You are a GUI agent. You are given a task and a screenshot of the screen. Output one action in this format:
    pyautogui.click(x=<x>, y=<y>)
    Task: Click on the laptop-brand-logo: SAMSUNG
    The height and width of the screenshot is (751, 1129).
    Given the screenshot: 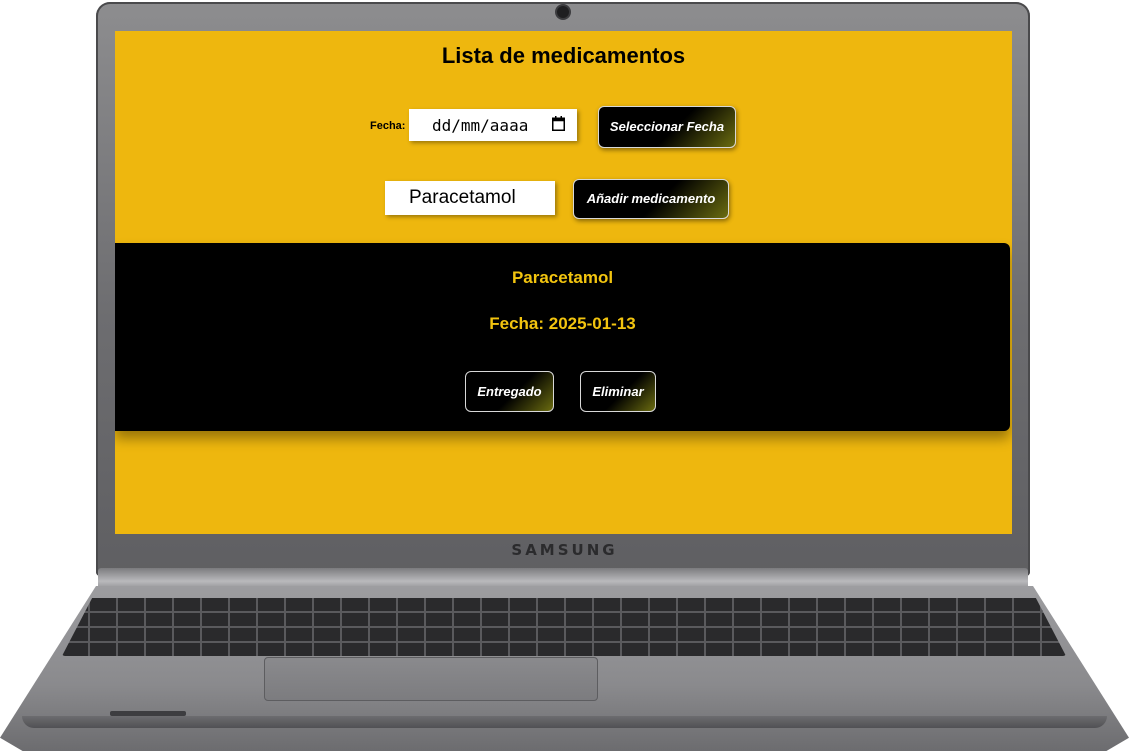 What is the action you would take?
    pyautogui.click(x=564, y=550)
    